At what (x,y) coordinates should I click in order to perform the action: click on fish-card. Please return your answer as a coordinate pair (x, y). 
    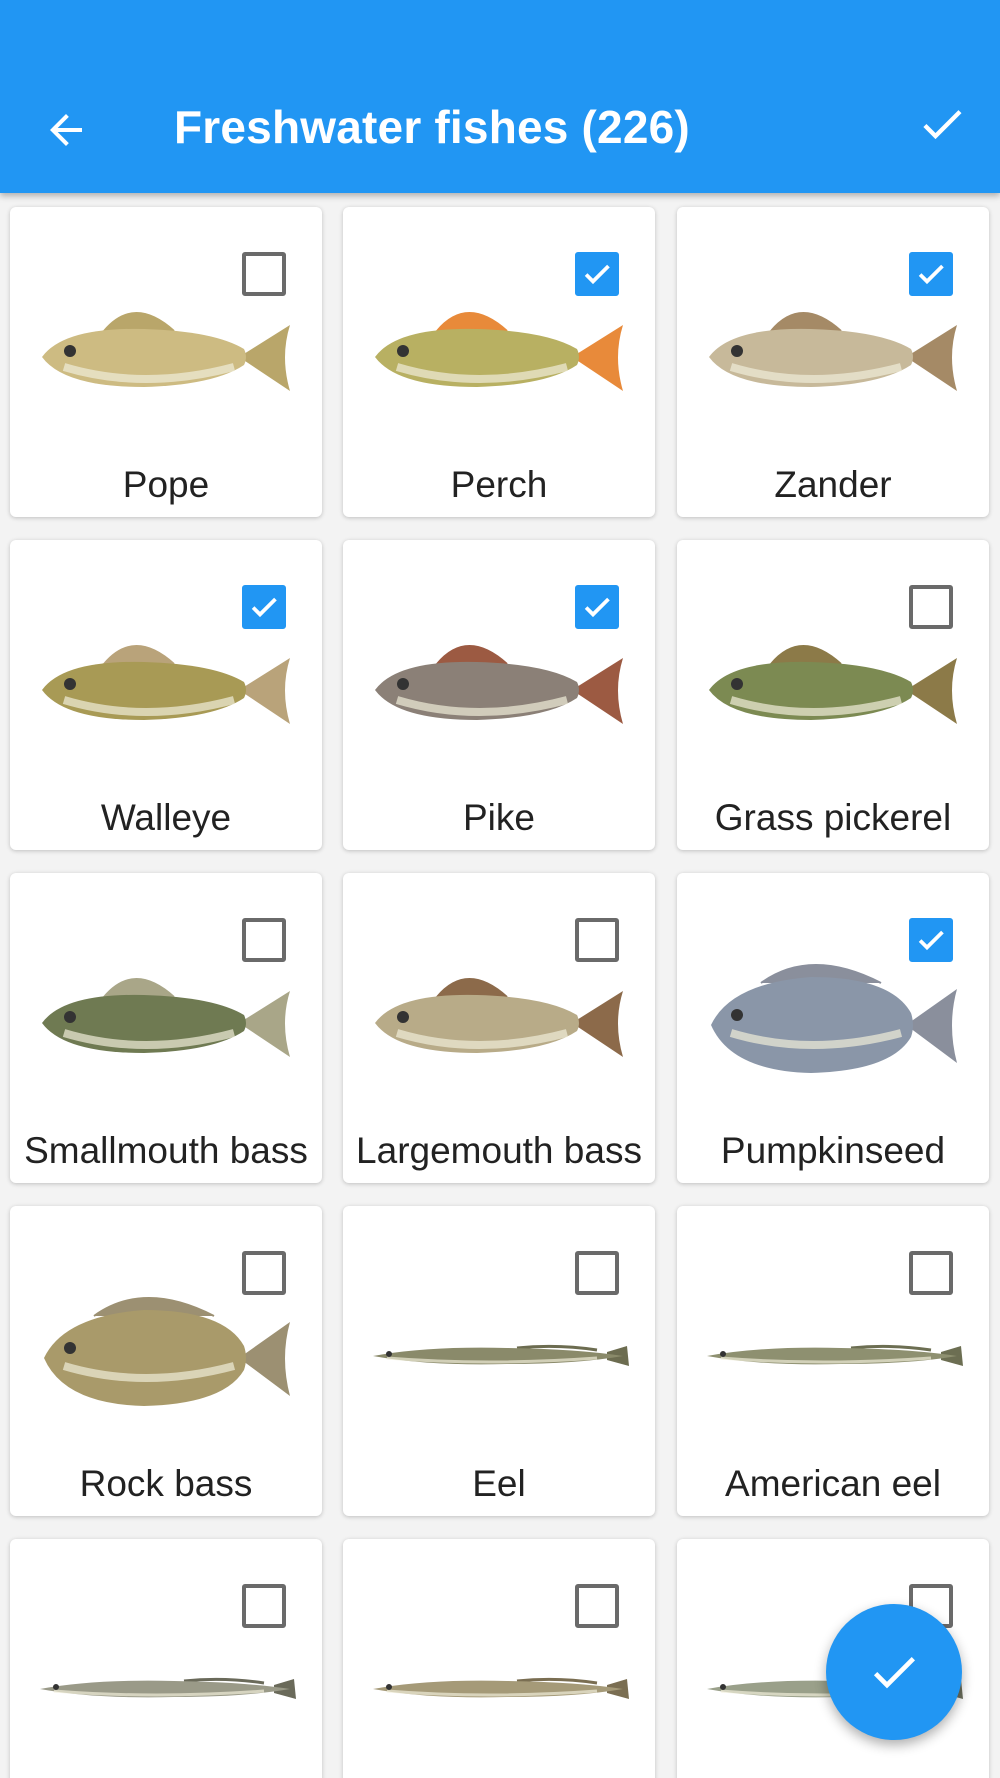
    Looking at the image, I should click on (166, 1658).